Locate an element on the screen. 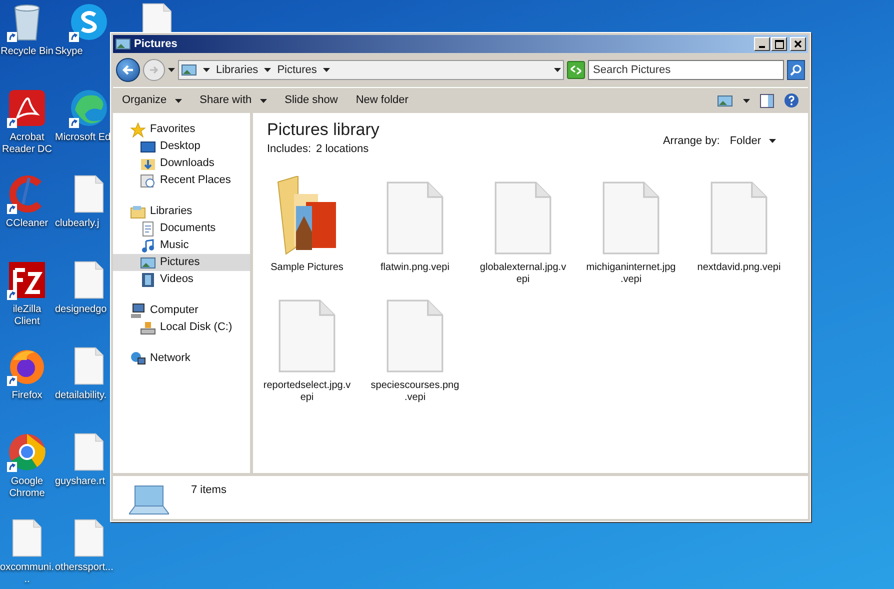 The image size is (894, 589). network-icon is located at coordinates (138, 358).